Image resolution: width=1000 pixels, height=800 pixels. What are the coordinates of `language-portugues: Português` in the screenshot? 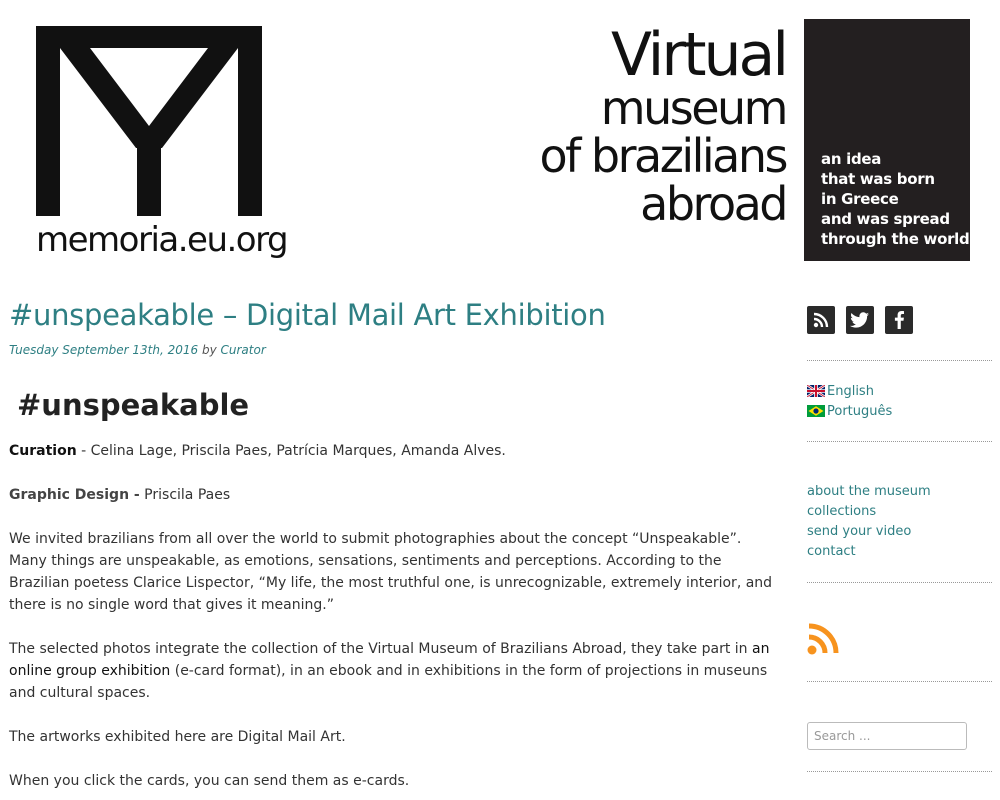 It's located at (849, 411).